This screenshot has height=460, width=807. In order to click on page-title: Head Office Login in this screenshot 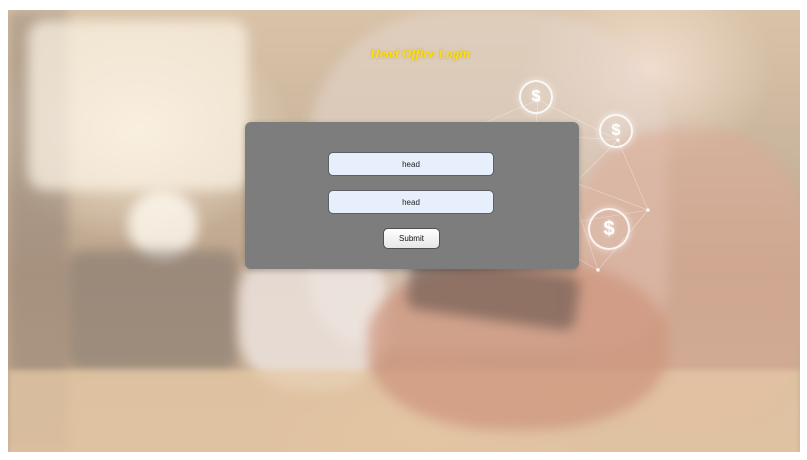, I will do `click(420, 53)`.